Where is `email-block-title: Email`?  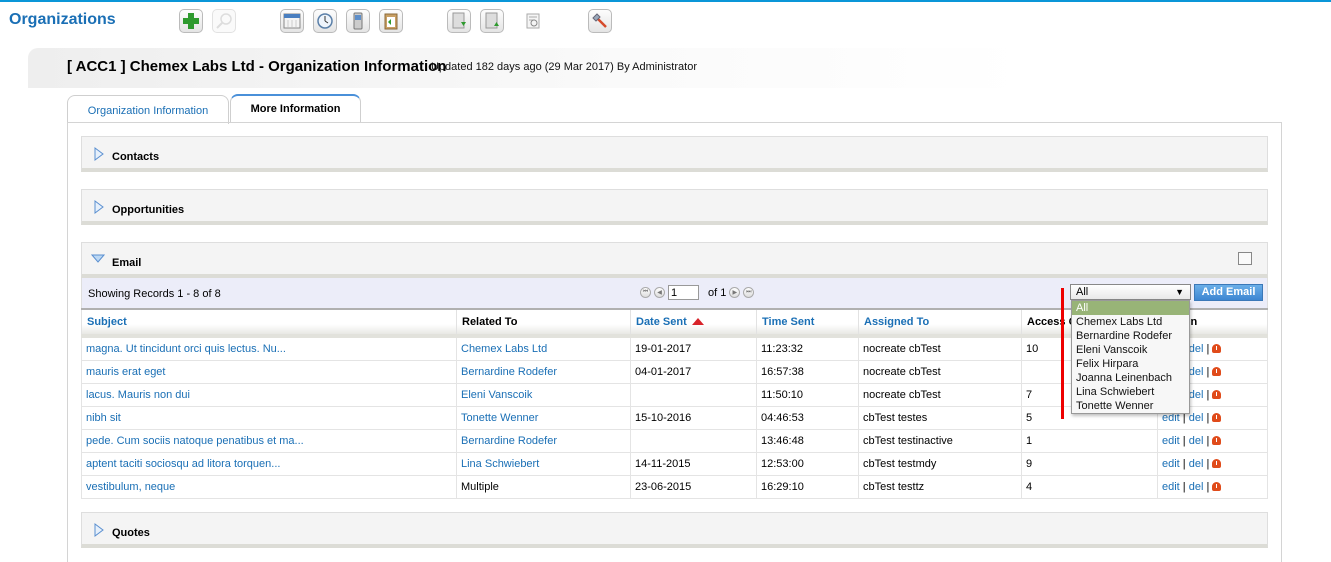
email-block-title: Email is located at coordinates (127, 263).